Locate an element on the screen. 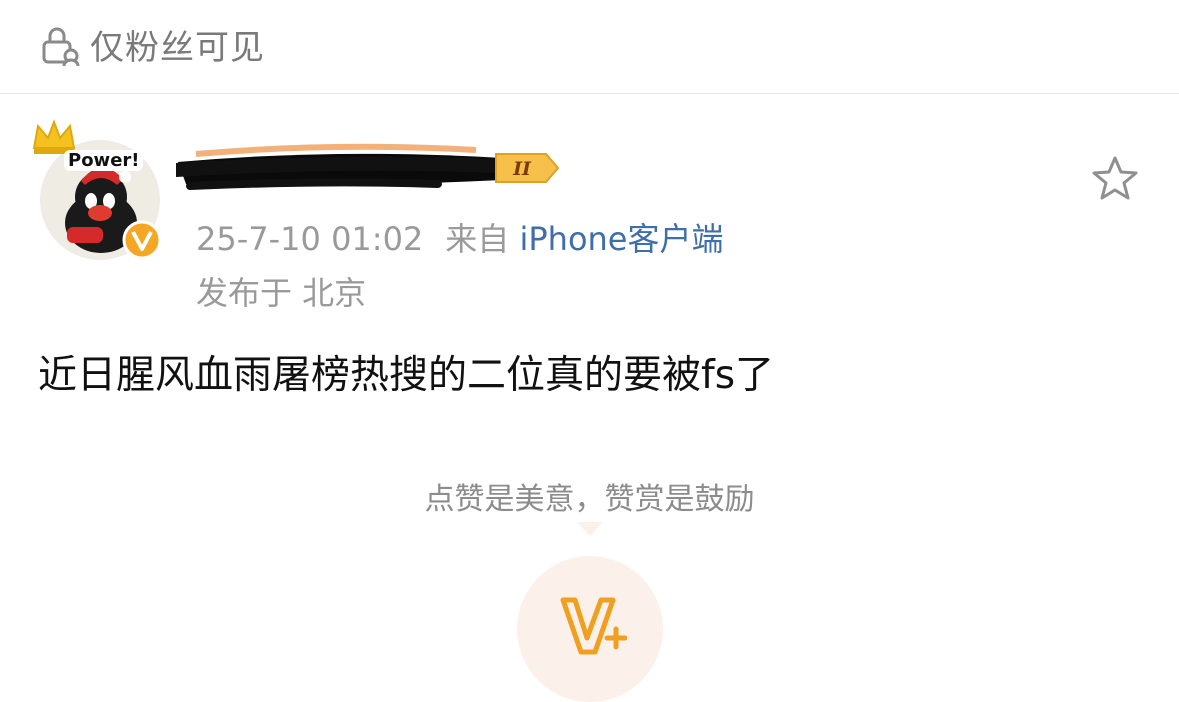 The width and height of the screenshot is (1179, 702). level-badge-icon: II is located at coordinates (527, 168).